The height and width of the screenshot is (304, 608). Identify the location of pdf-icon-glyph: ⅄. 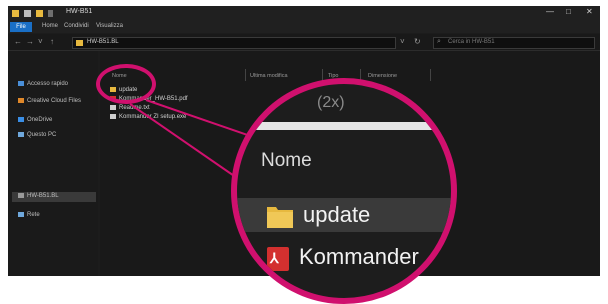
(274, 258).